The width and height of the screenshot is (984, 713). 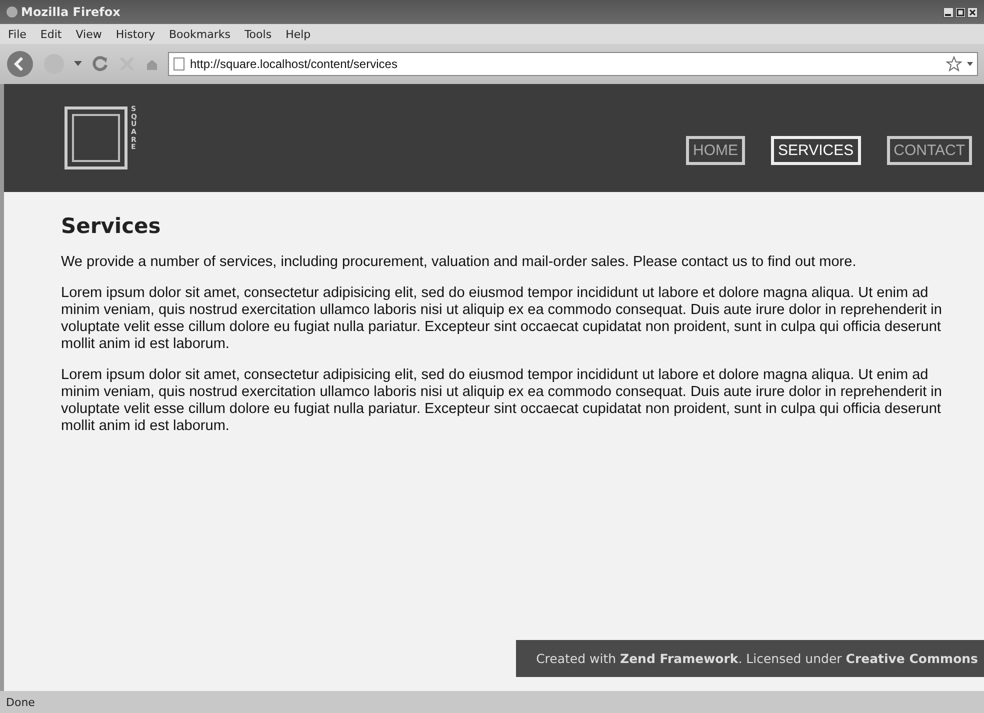 I want to click on menu-item: View, so click(x=89, y=34).